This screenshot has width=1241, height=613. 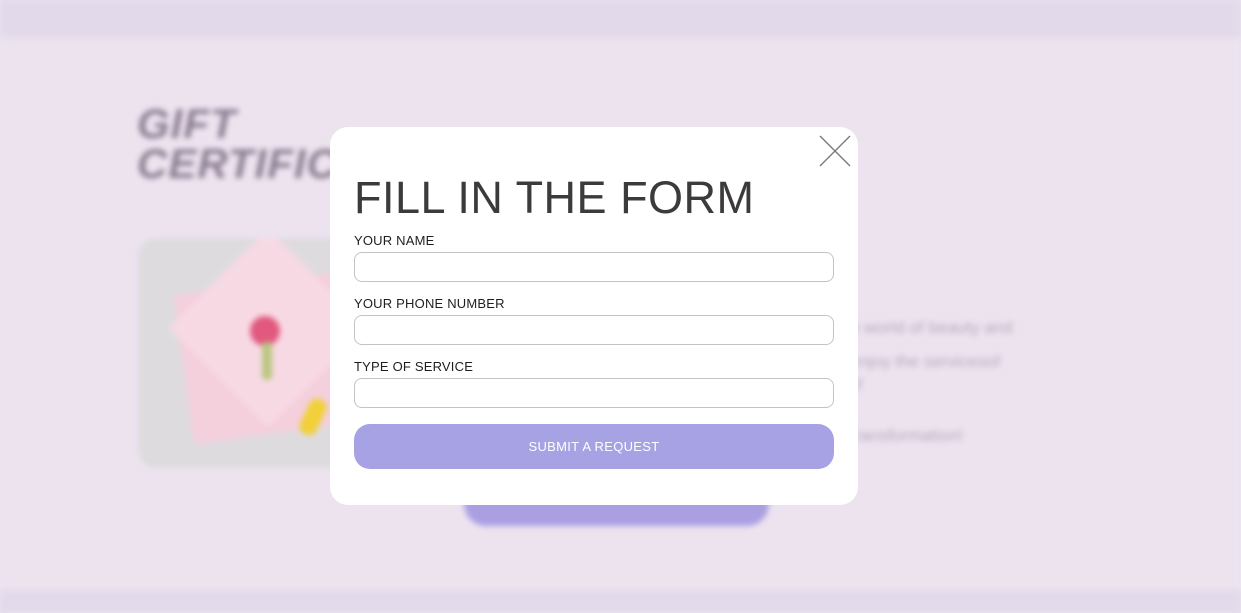 What do you see at coordinates (594, 330) in the screenshot?
I see `phone-input` at bounding box center [594, 330].